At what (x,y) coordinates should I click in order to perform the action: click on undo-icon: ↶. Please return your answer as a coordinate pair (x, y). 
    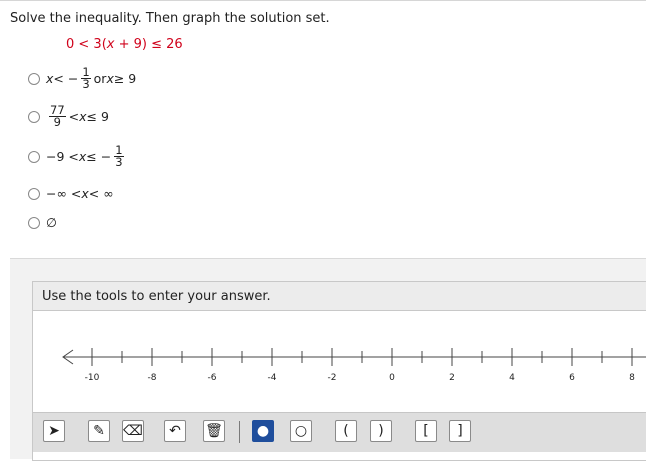
    Looking at the image, I should click on (175, 431).